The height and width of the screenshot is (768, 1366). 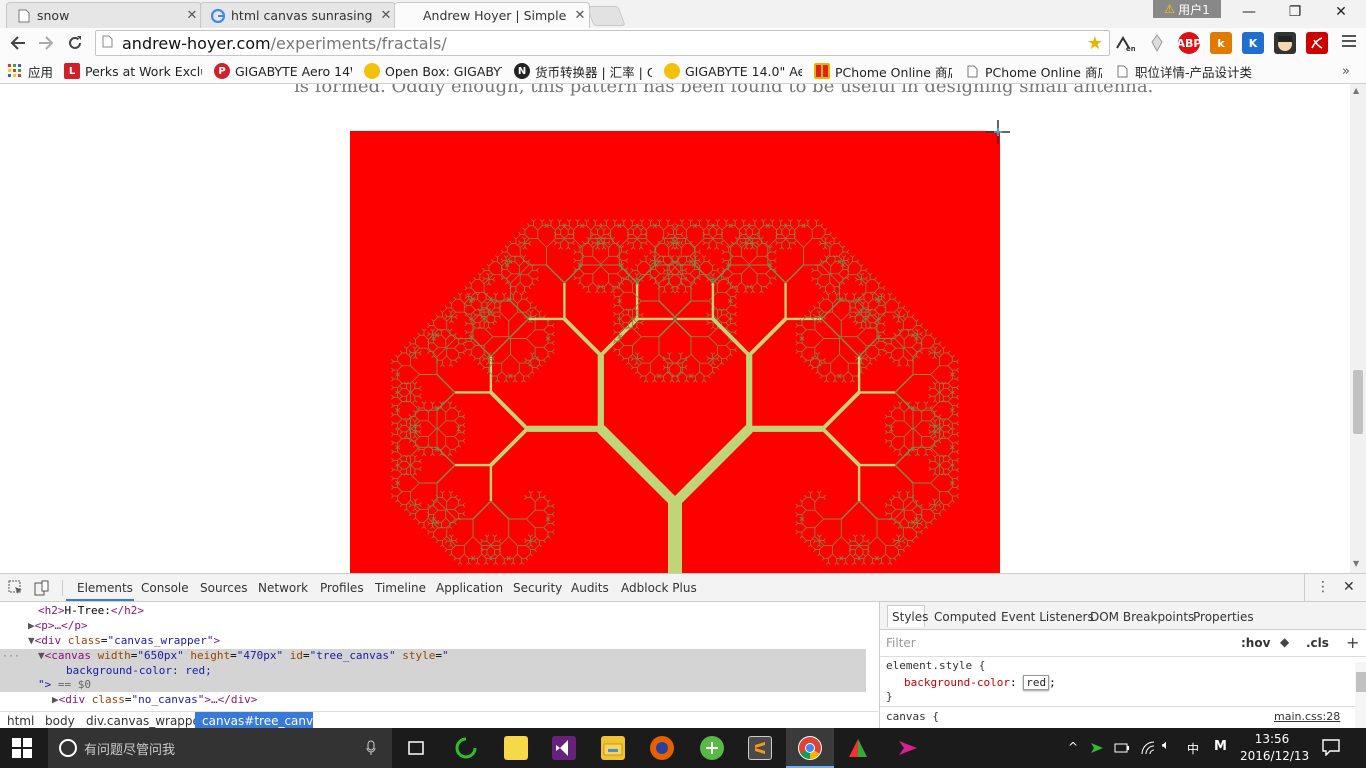 What do you see at coordinates (223, 588) in the screenshot?
I see `devtools-tab-sources: Sources` at bounding box center [223, 588].